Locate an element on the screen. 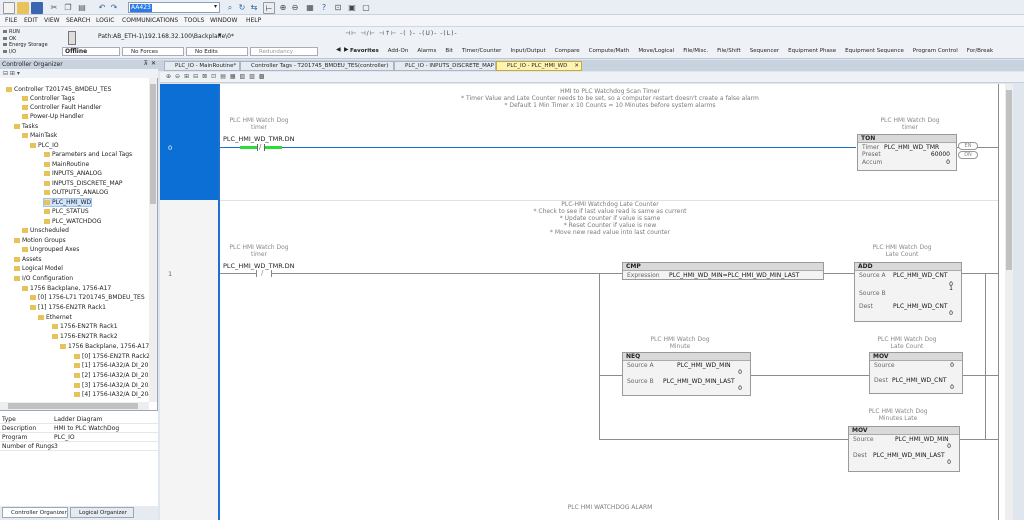 The height and width of the screenshot is (520, 1024). layout-icon: ▣ is located at coordinates (352, 8).